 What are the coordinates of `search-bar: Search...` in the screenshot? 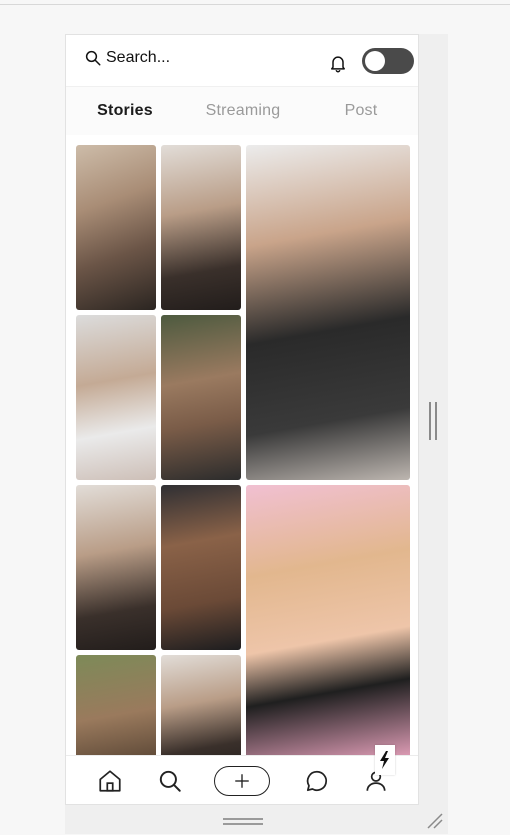 It's located at (127, 58).